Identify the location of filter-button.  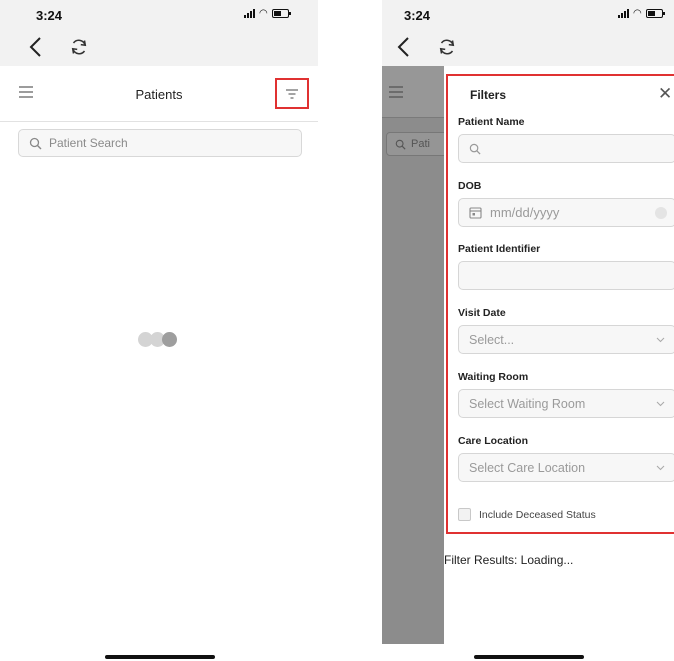
(292, 93).